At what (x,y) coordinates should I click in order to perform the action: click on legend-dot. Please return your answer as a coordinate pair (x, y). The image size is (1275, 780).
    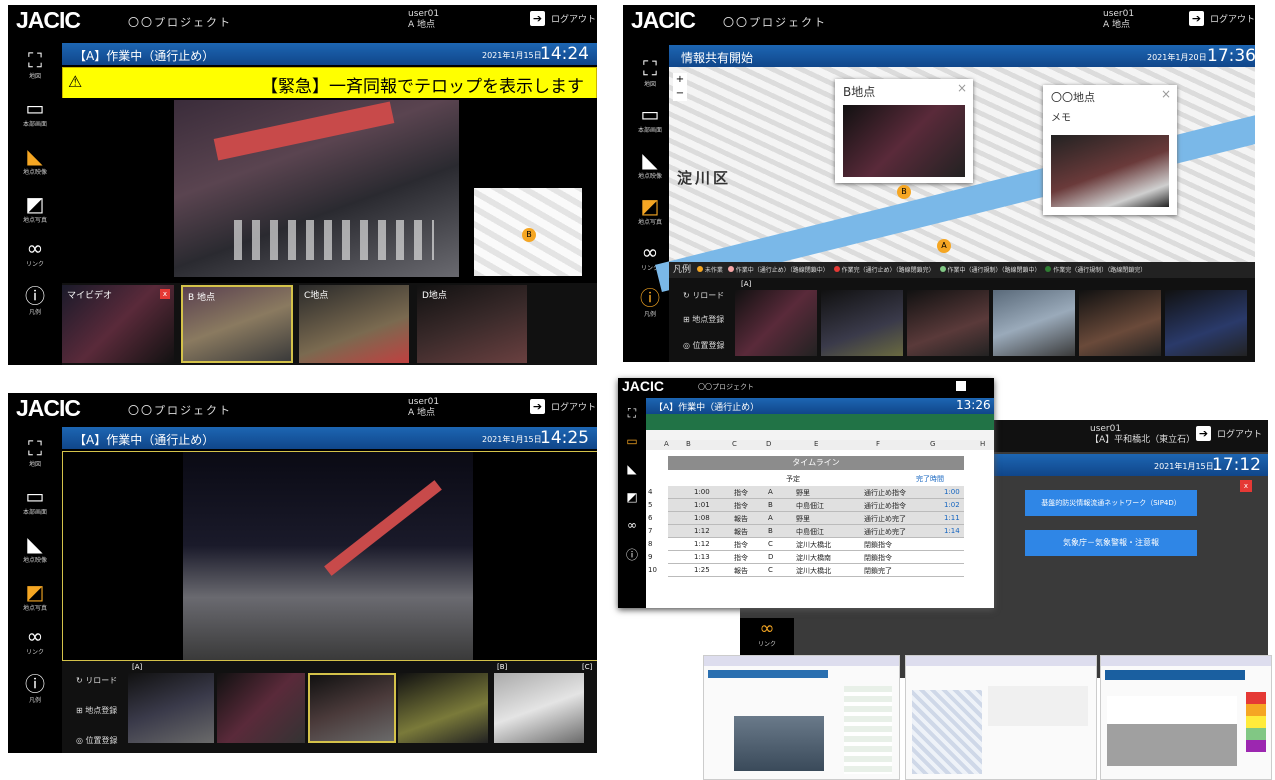
    Looking at the image, I should click on (836, 269).